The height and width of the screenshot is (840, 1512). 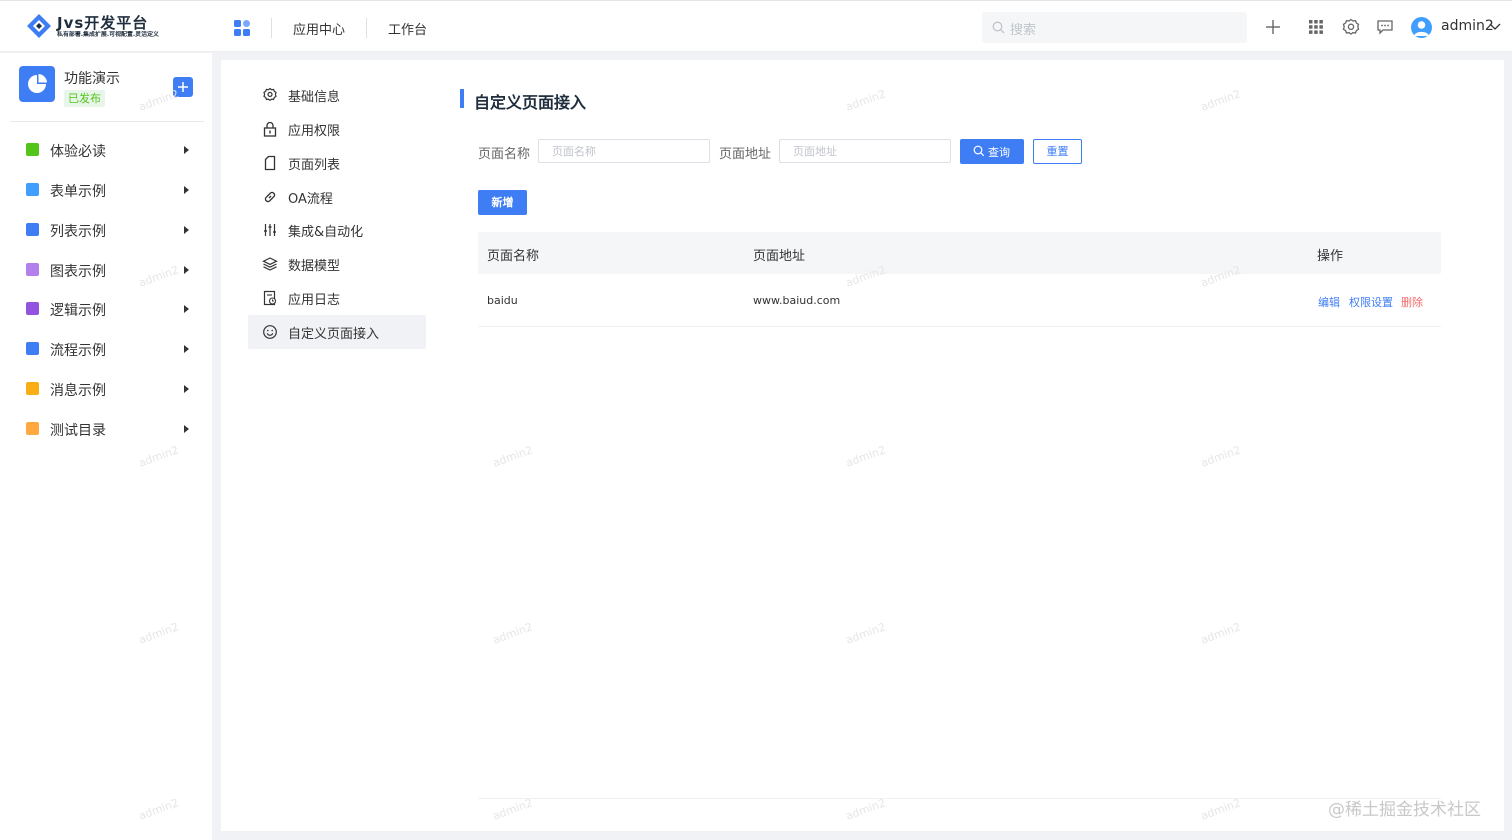 I want to click on pie-chart-icon, so click(x=37, y=83).